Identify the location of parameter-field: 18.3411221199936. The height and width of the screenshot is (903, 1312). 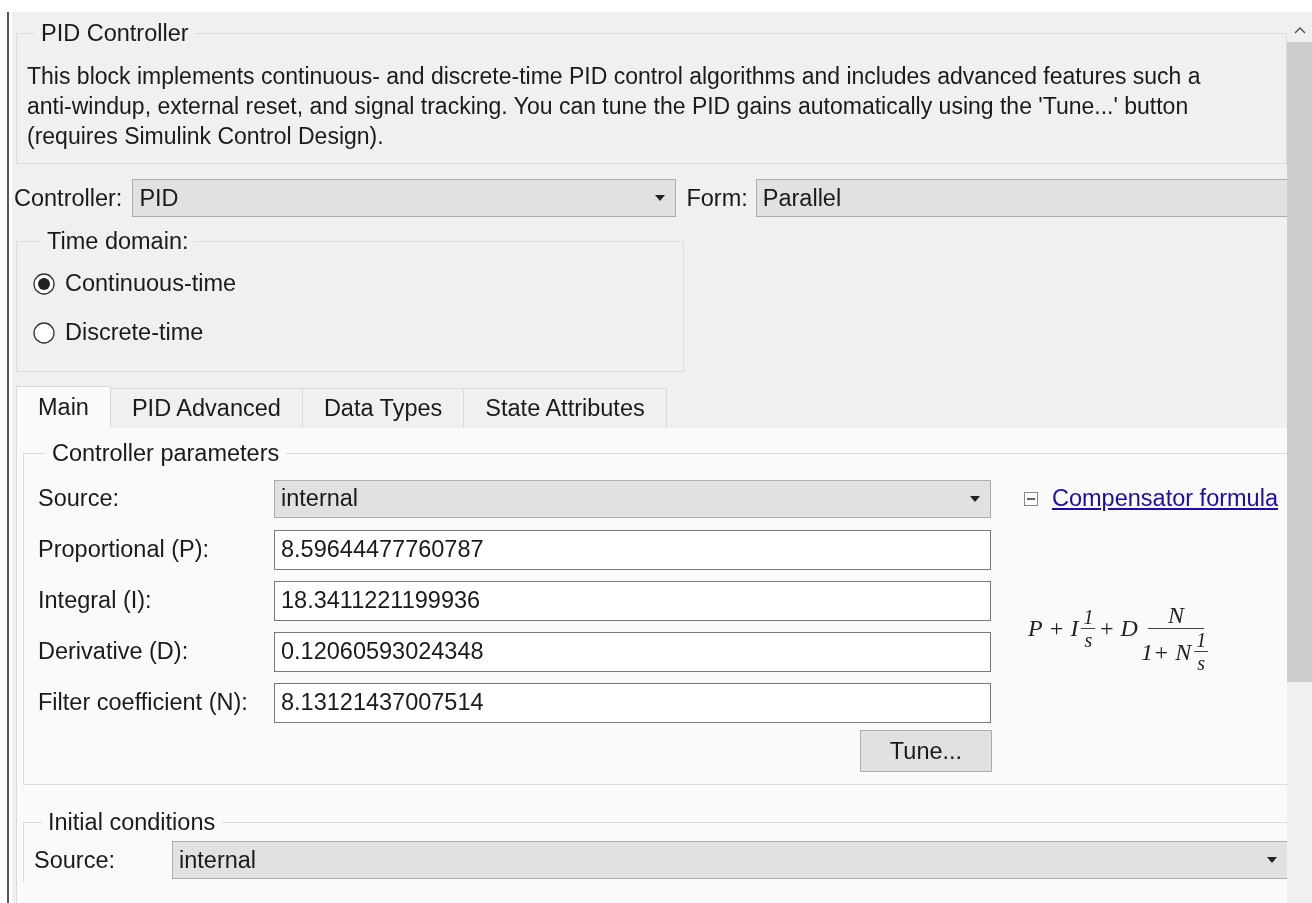
(632, 600).